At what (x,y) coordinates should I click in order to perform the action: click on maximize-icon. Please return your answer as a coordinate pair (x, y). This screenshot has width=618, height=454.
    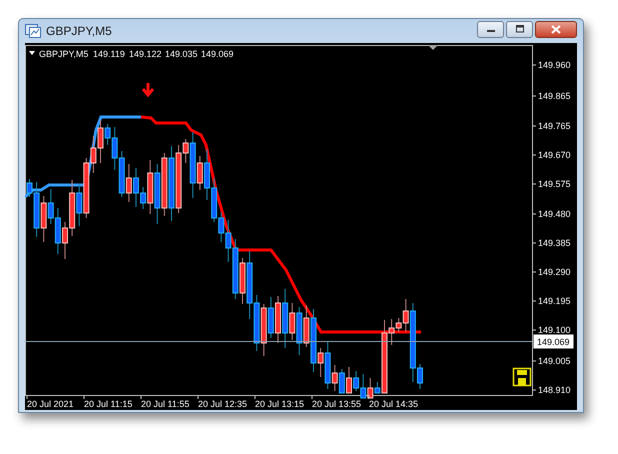
    Looking at the image, I should click on (519, 29).